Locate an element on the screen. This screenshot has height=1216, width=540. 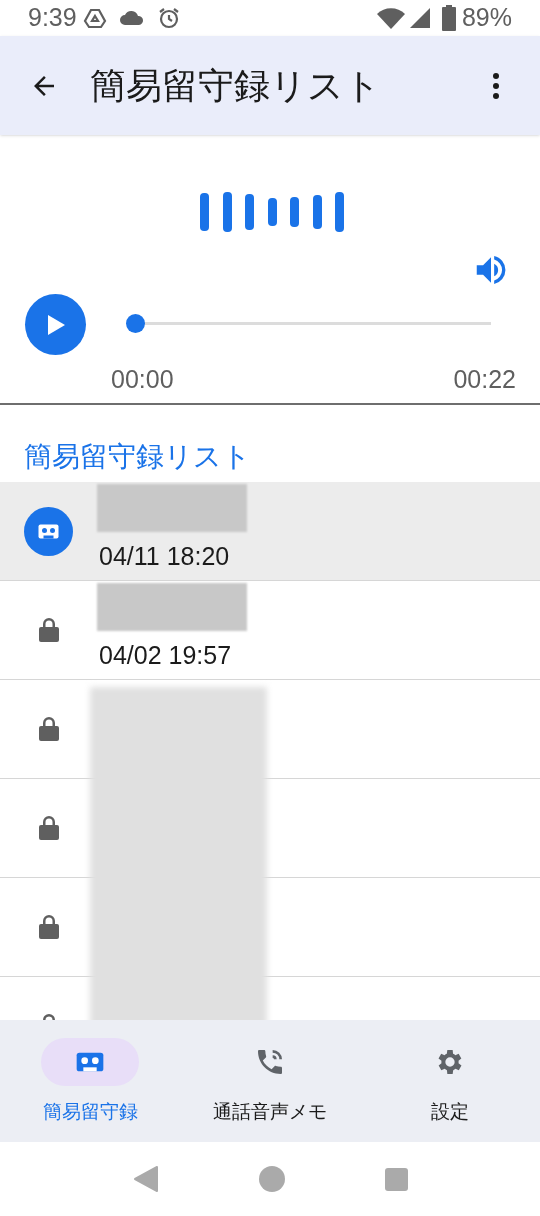
voicemail-icon is located at coordinates (48, 531).